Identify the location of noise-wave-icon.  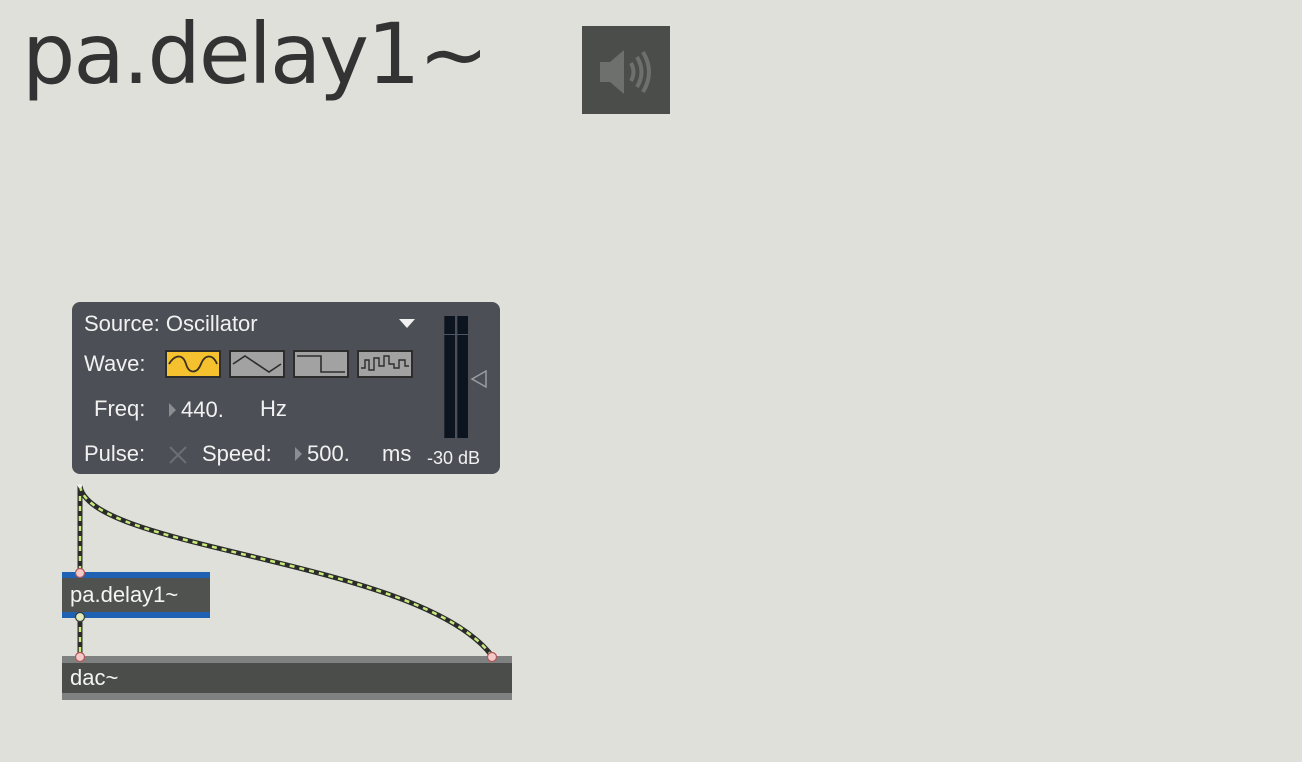
(385, 363).